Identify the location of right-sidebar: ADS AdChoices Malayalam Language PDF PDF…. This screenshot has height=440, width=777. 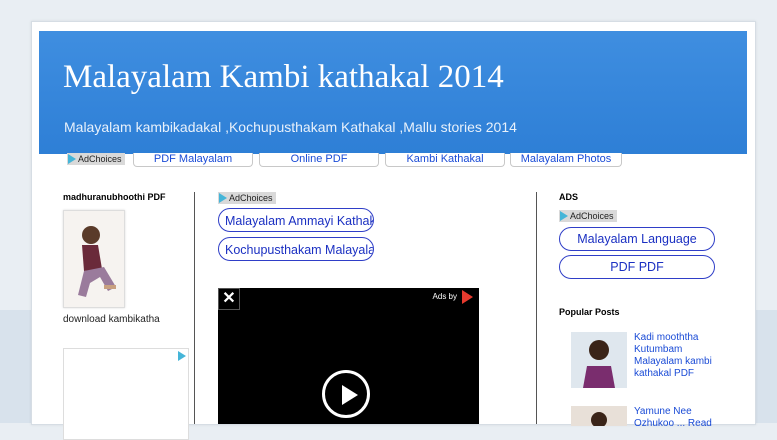
(644, 310).